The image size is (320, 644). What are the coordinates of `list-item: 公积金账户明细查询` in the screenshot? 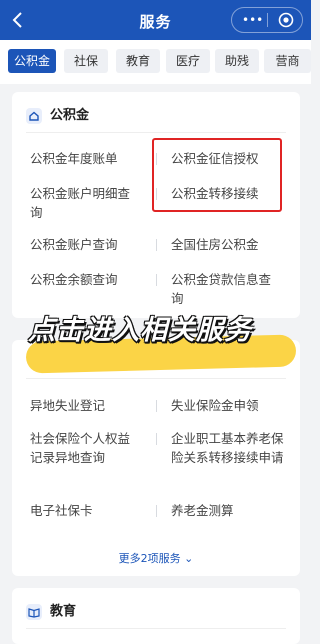 It's located at (84, 203).